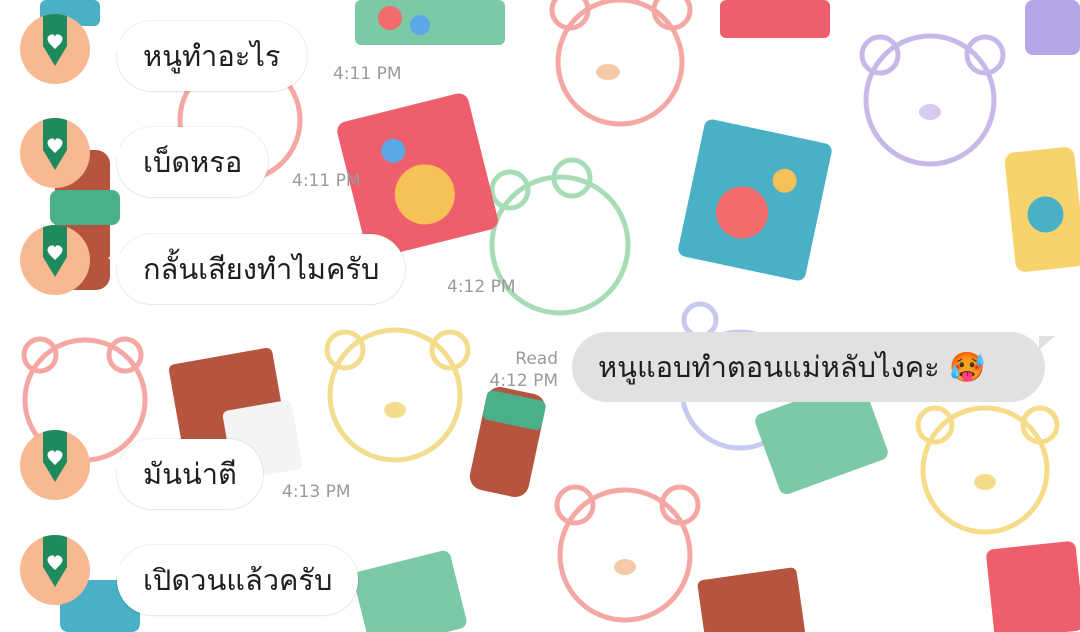  Describe the element at coordinates (316, 492) in the screenshot. I see `message-timestamp: 4:13 PM` at that location.